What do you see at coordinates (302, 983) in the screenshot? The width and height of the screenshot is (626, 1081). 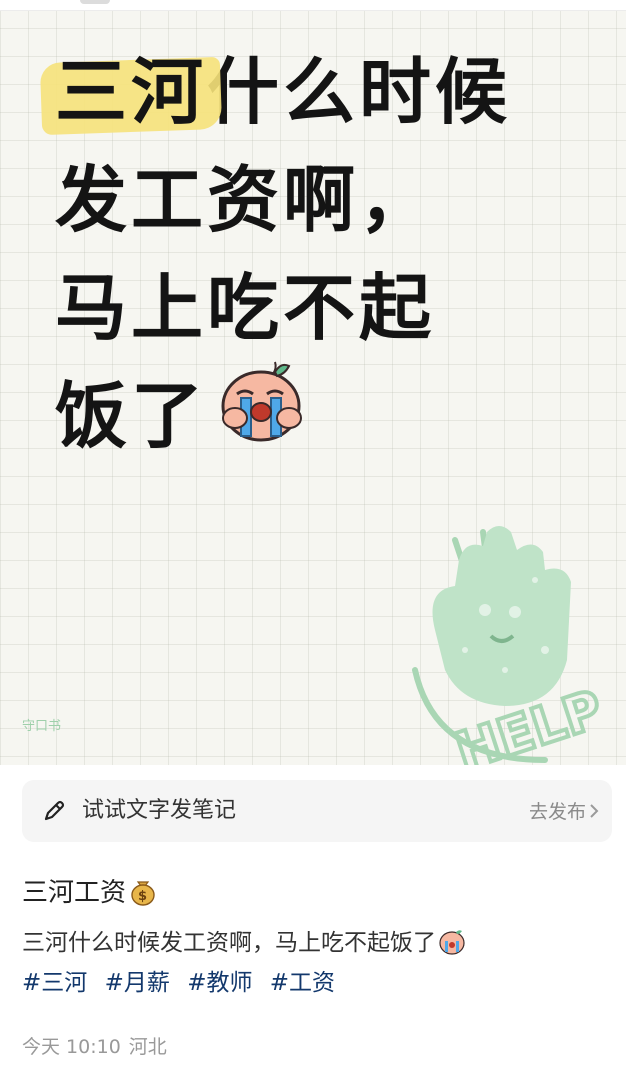 I see `tag-link: #工资` at bounding box center [302, 983].